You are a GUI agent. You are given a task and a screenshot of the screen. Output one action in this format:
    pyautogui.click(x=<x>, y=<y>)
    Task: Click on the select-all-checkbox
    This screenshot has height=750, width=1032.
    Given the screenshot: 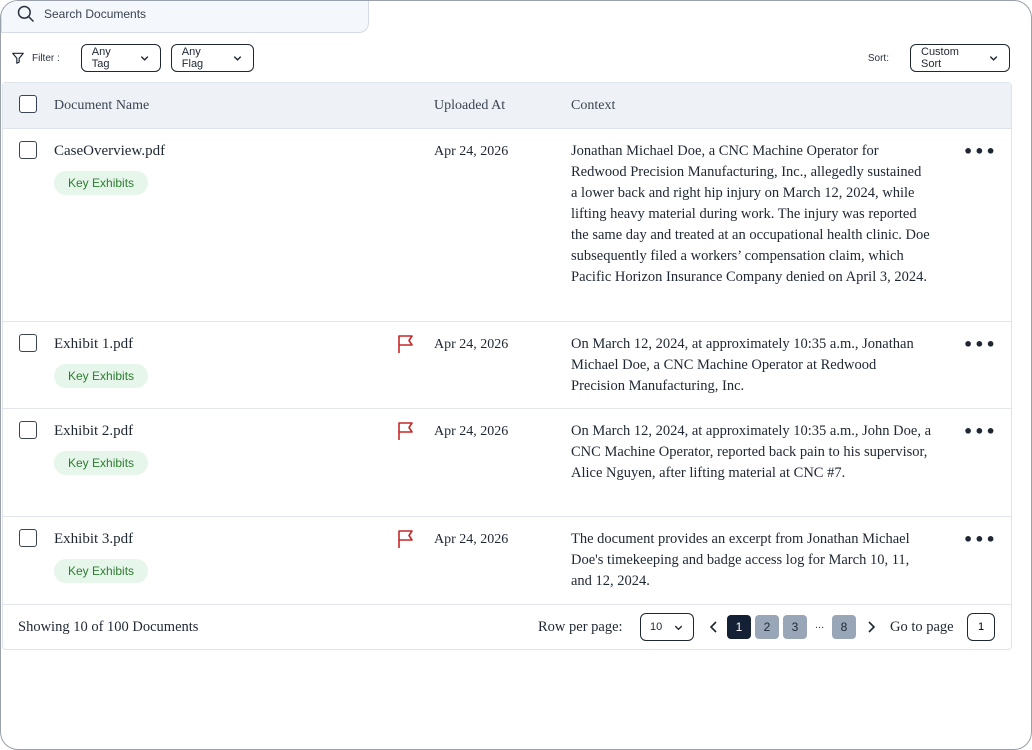 What is the action you would take?
    pyautogui.click(x=28, y=104)
    